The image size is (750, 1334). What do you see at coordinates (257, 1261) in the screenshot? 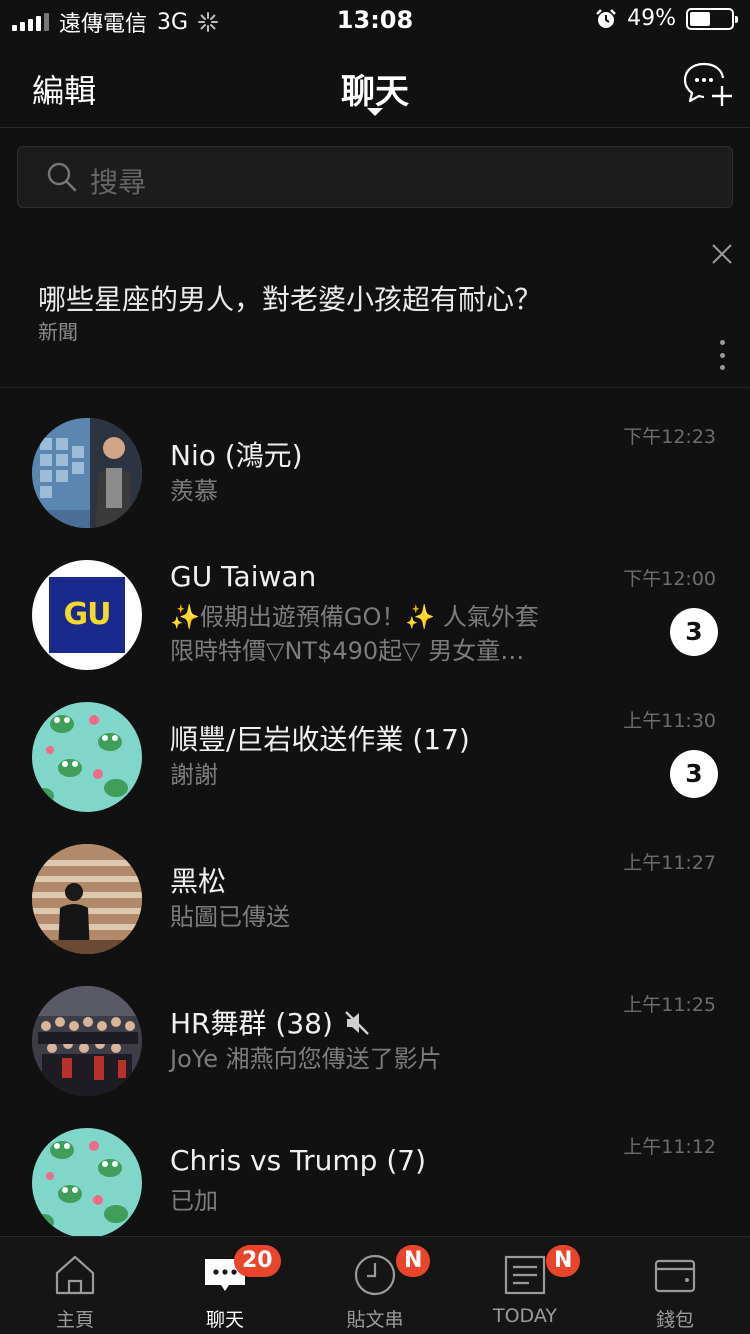
I see `chat-badge: 20` at bounding box center [257, 1261].